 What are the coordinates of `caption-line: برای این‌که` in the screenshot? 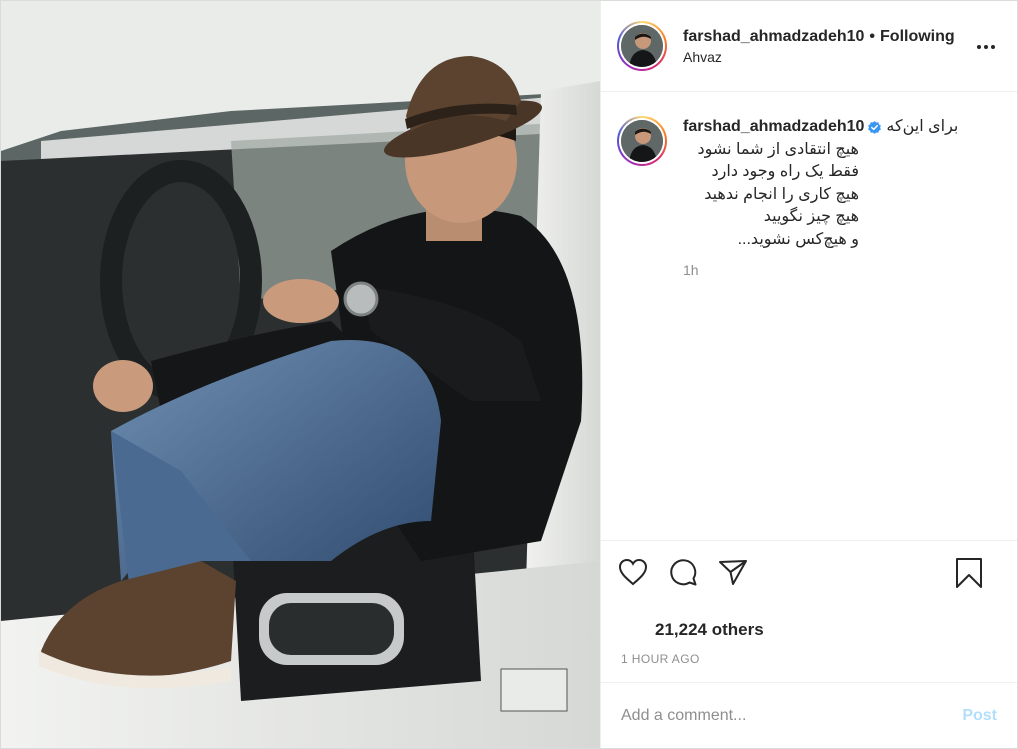 It's located at (922, 126).